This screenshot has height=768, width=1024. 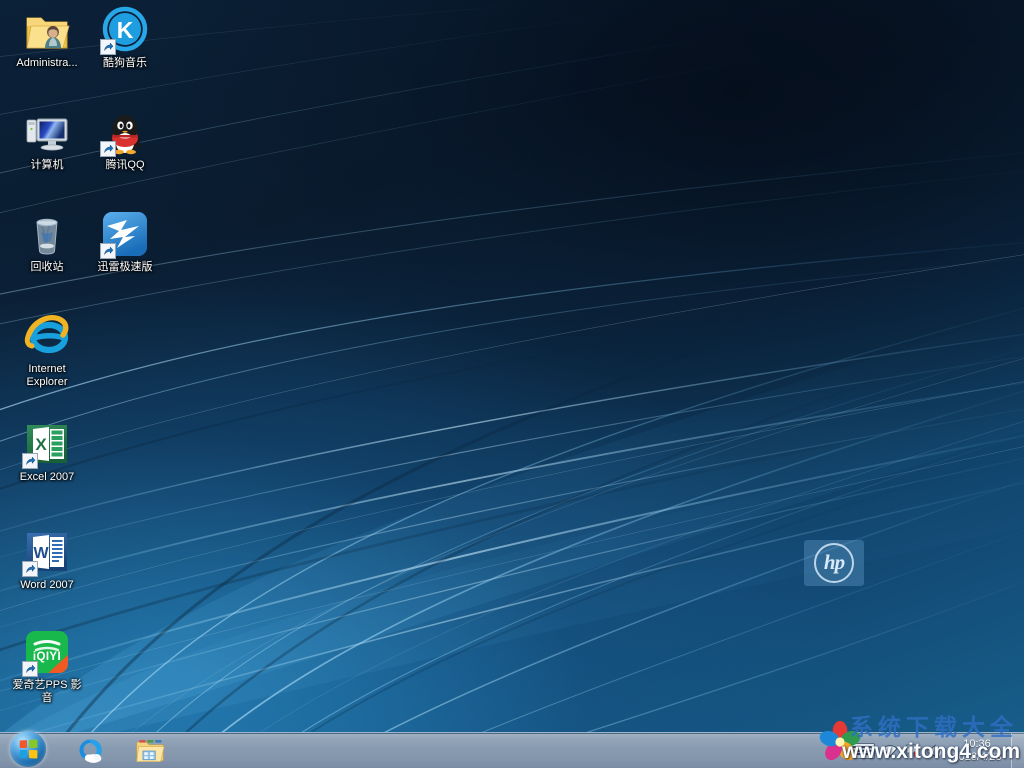 I want to click on keyboard-ime-icon, so click(x=862, y=751).